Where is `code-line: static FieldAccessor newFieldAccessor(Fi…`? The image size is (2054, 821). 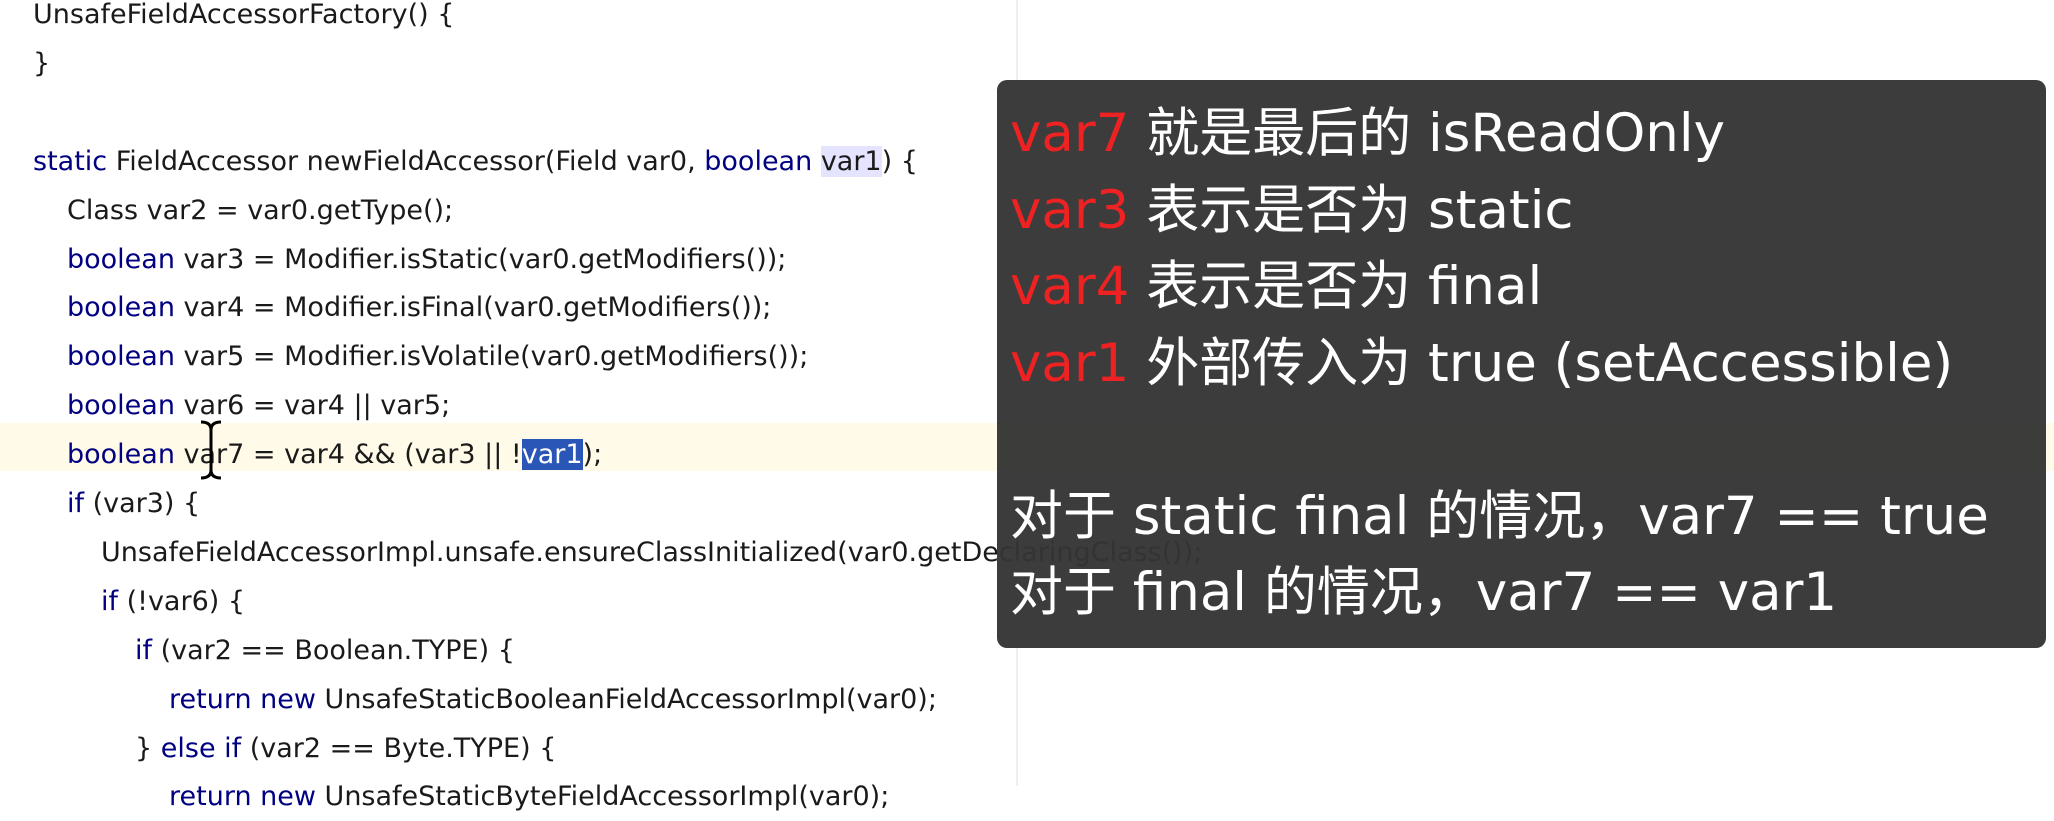
code-line: static FieldAccessor newFieldAccessor(Fi… is located at coordinates (475, 162).